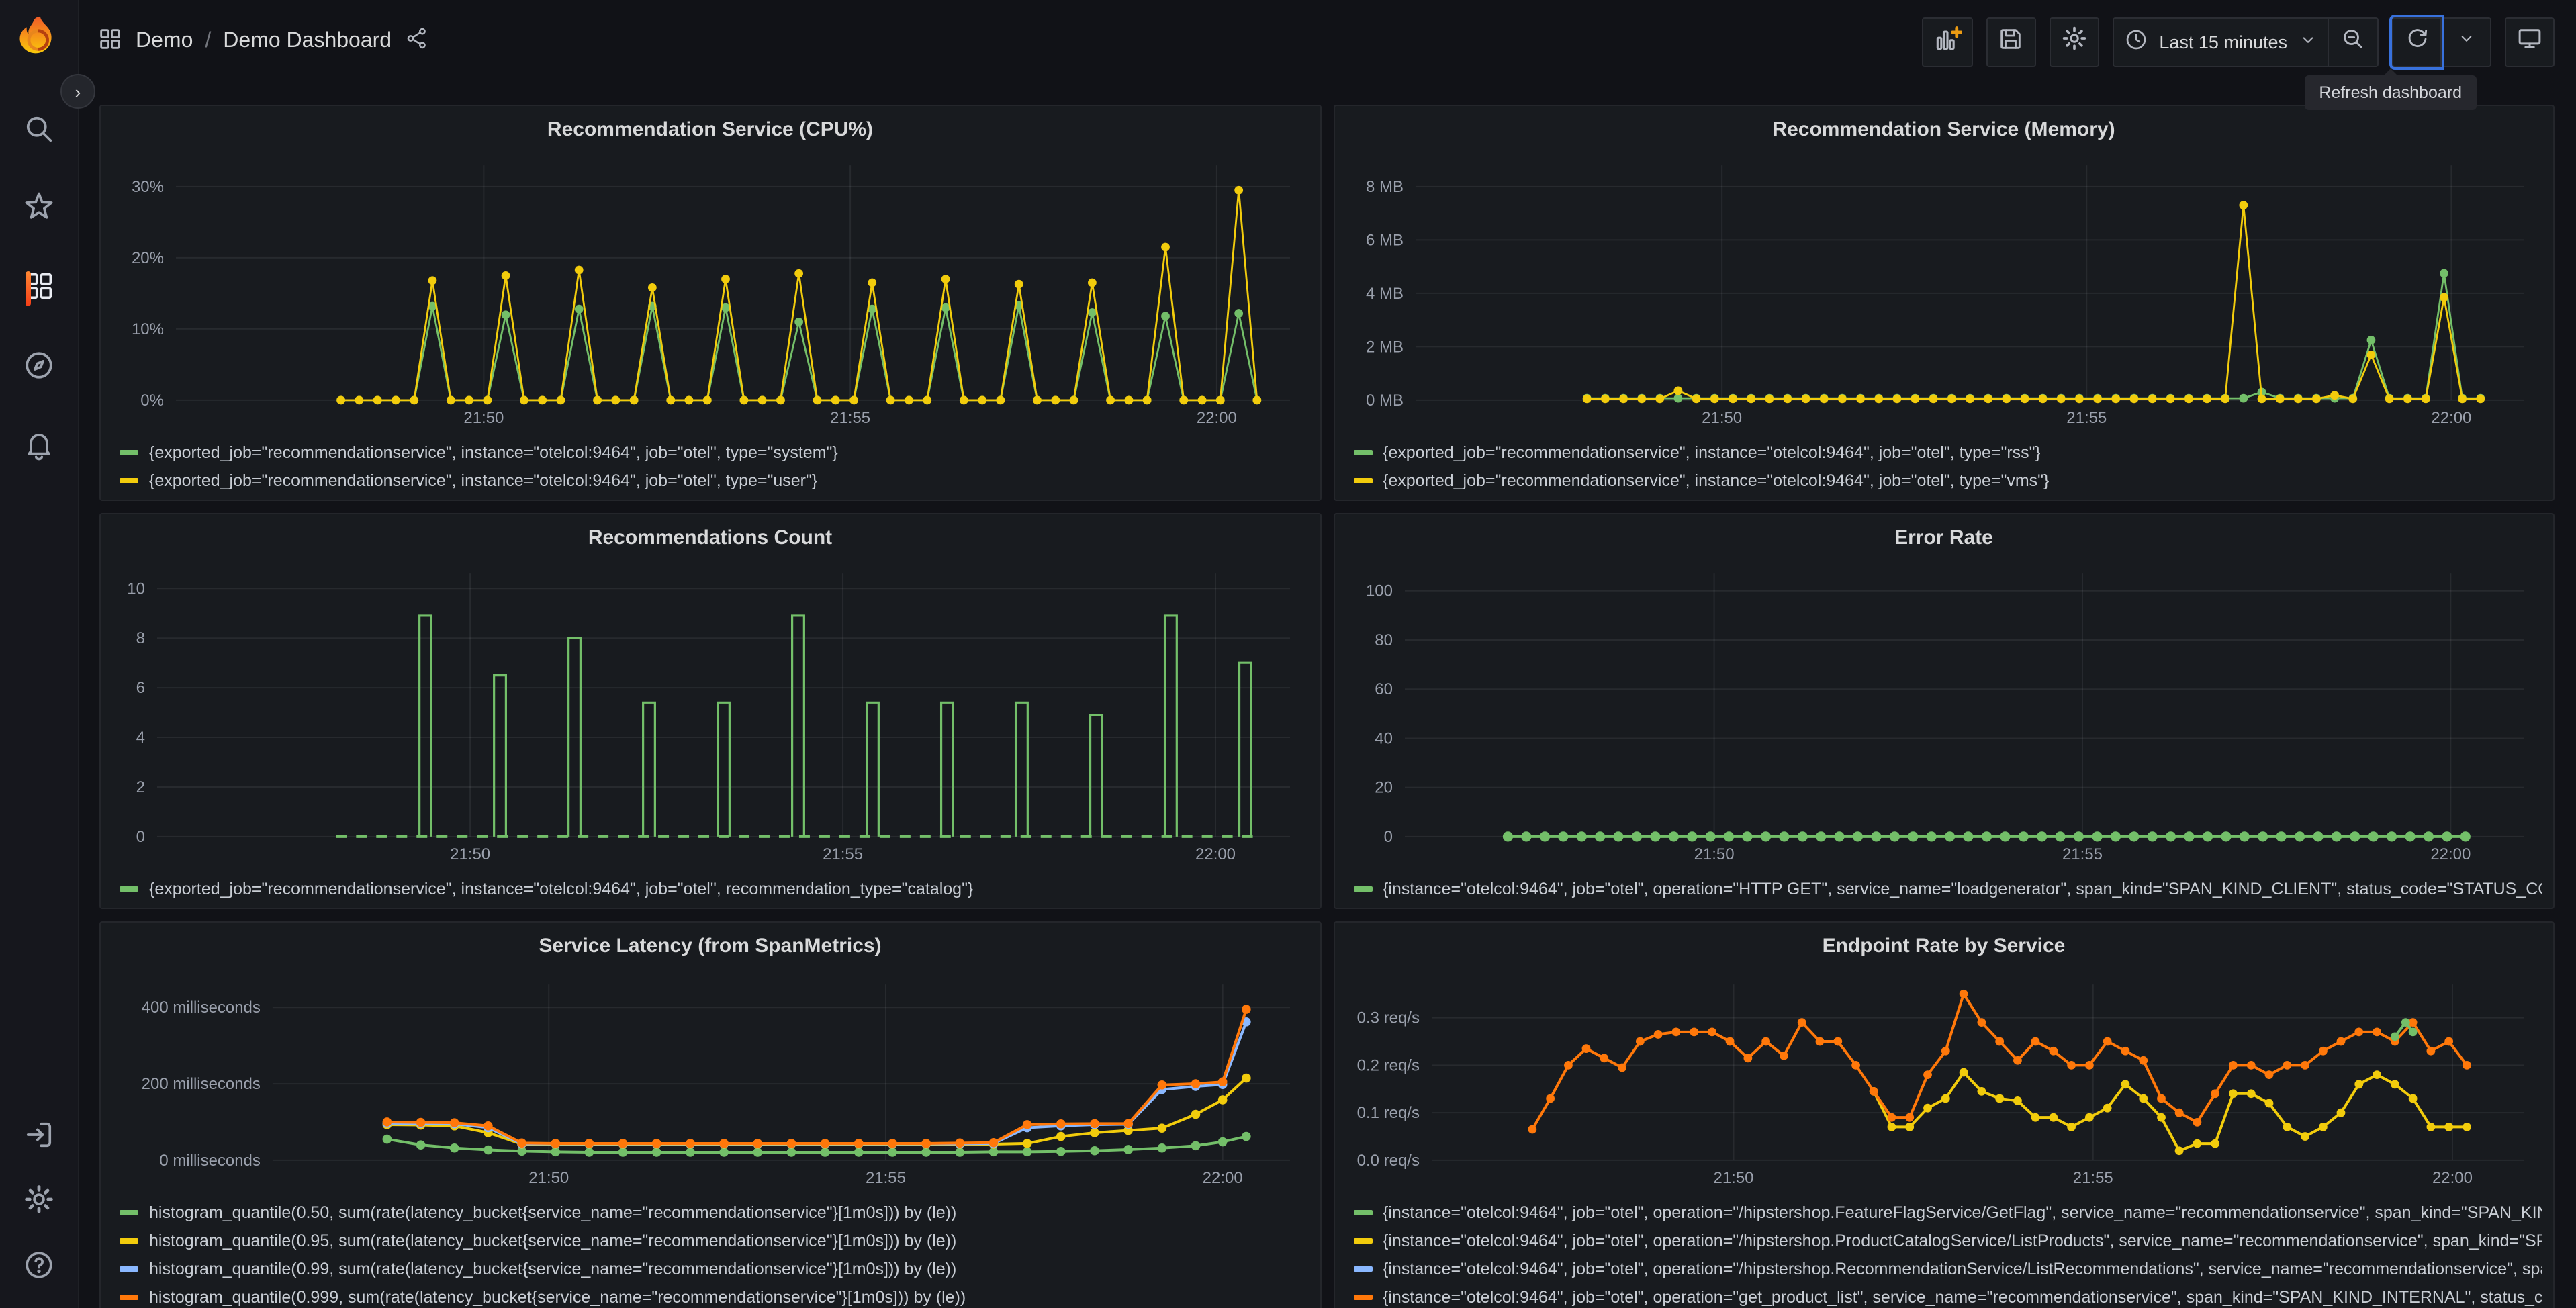  I want to click on sidebar-item-help, so click(39, 1268).